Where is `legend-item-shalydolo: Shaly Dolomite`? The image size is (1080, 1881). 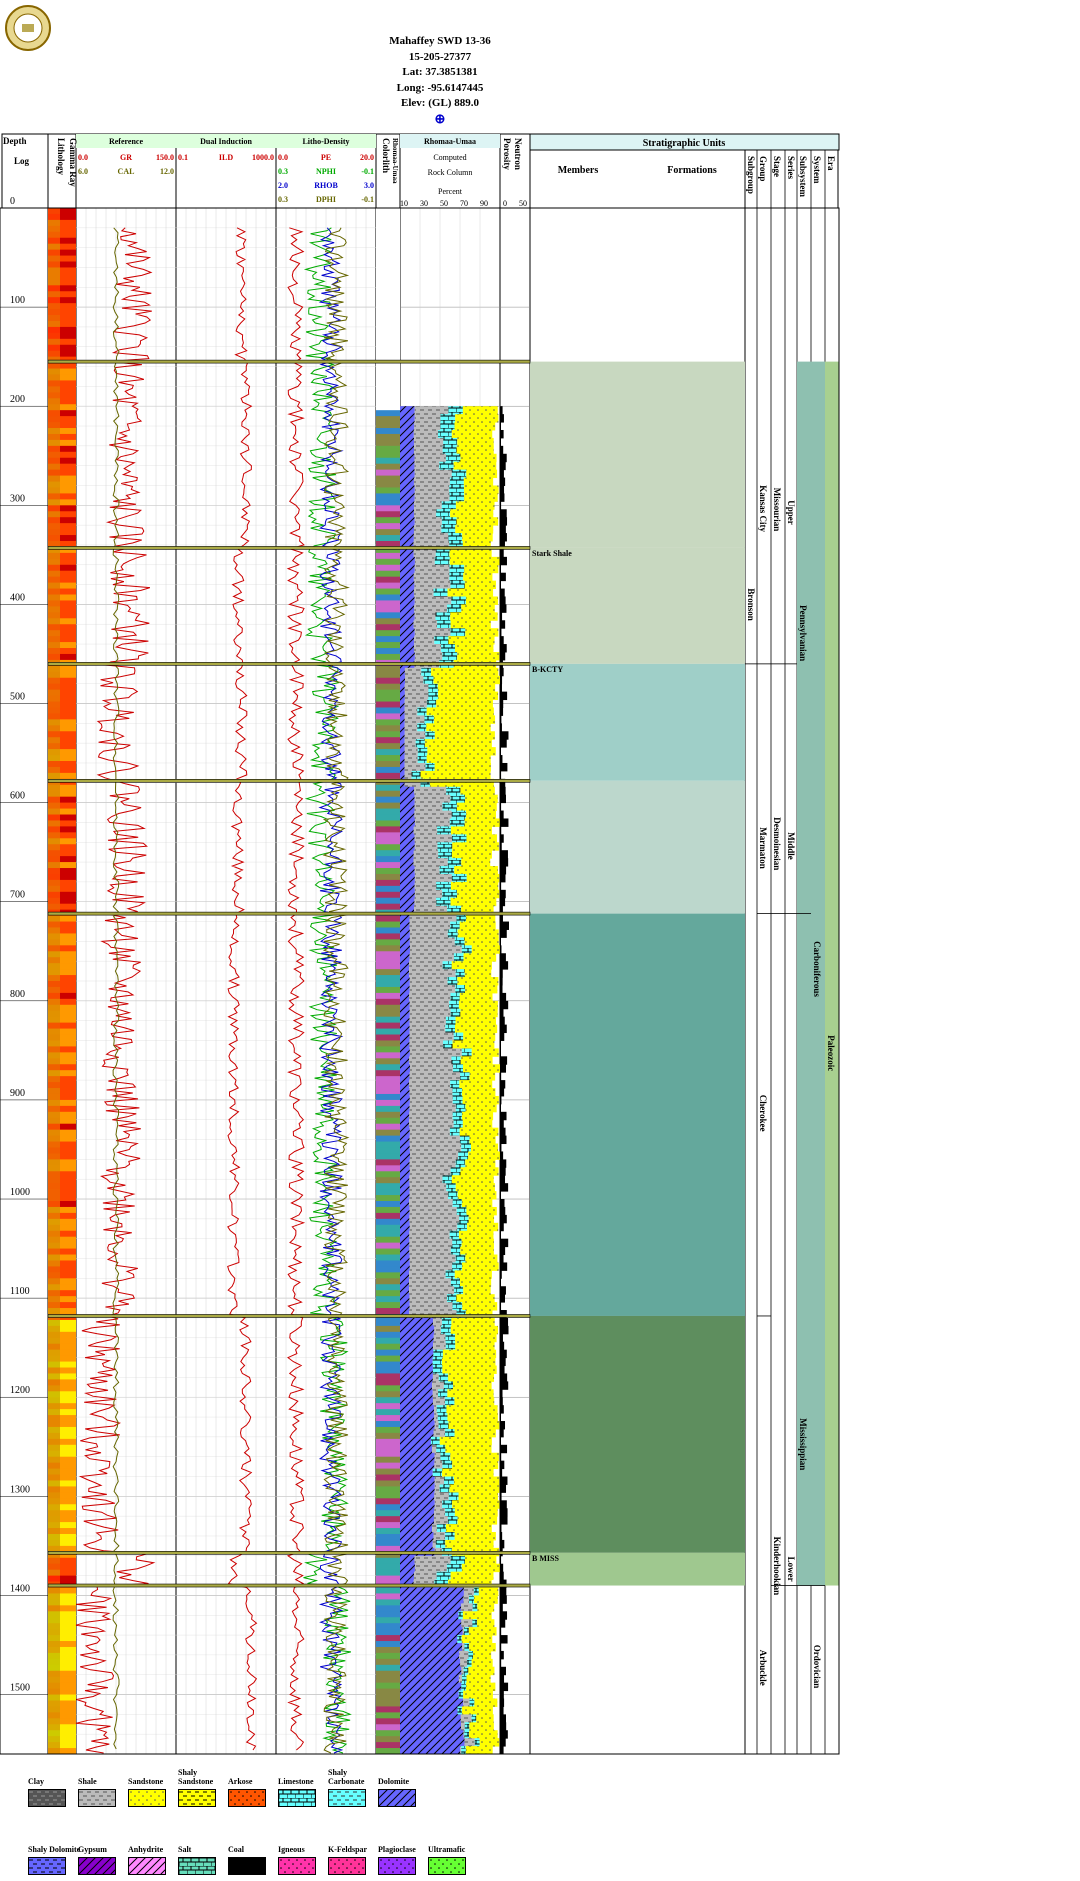 legend-item-shalydolo: Shaly Dolomite is located at coordinates (54, 1847).